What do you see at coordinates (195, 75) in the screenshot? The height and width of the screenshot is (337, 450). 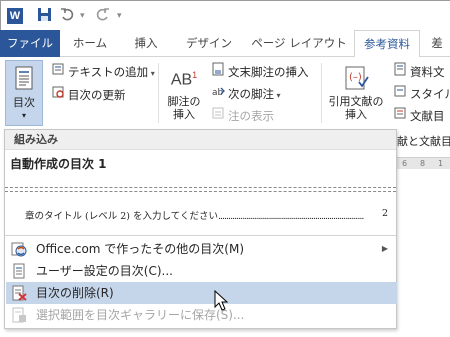 I see `footnote-ab-sup: 1` at bounding box center [195, 75].